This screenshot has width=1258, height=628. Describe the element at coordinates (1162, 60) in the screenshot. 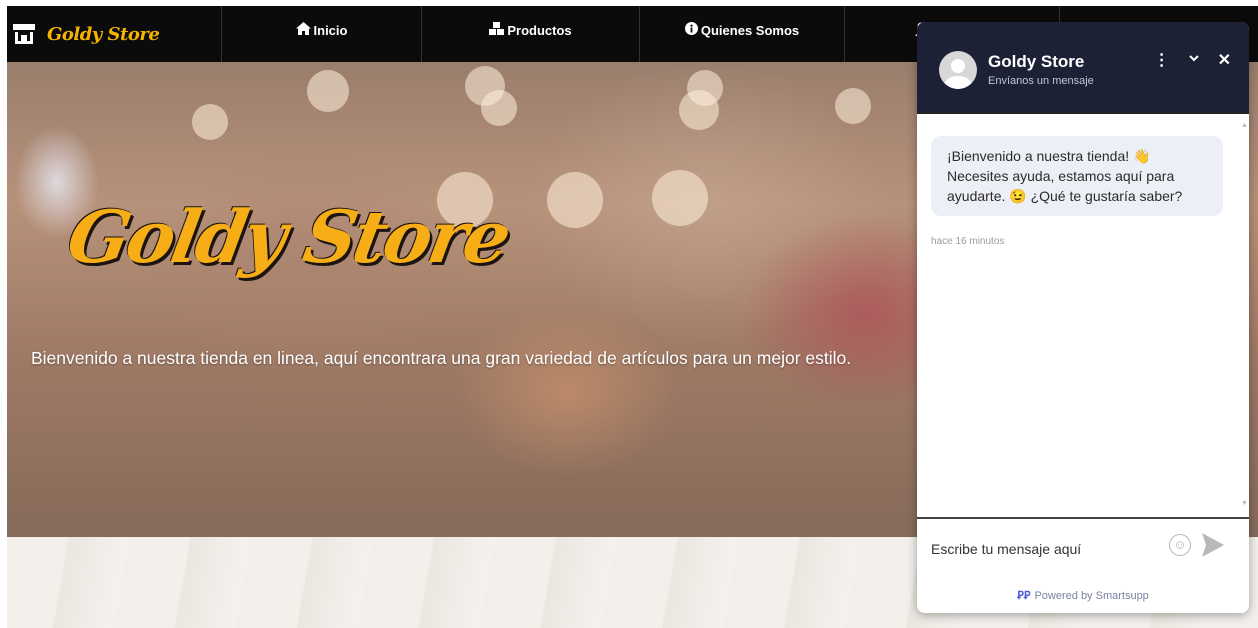

I see `more-options-icon: ⋮` at that location.